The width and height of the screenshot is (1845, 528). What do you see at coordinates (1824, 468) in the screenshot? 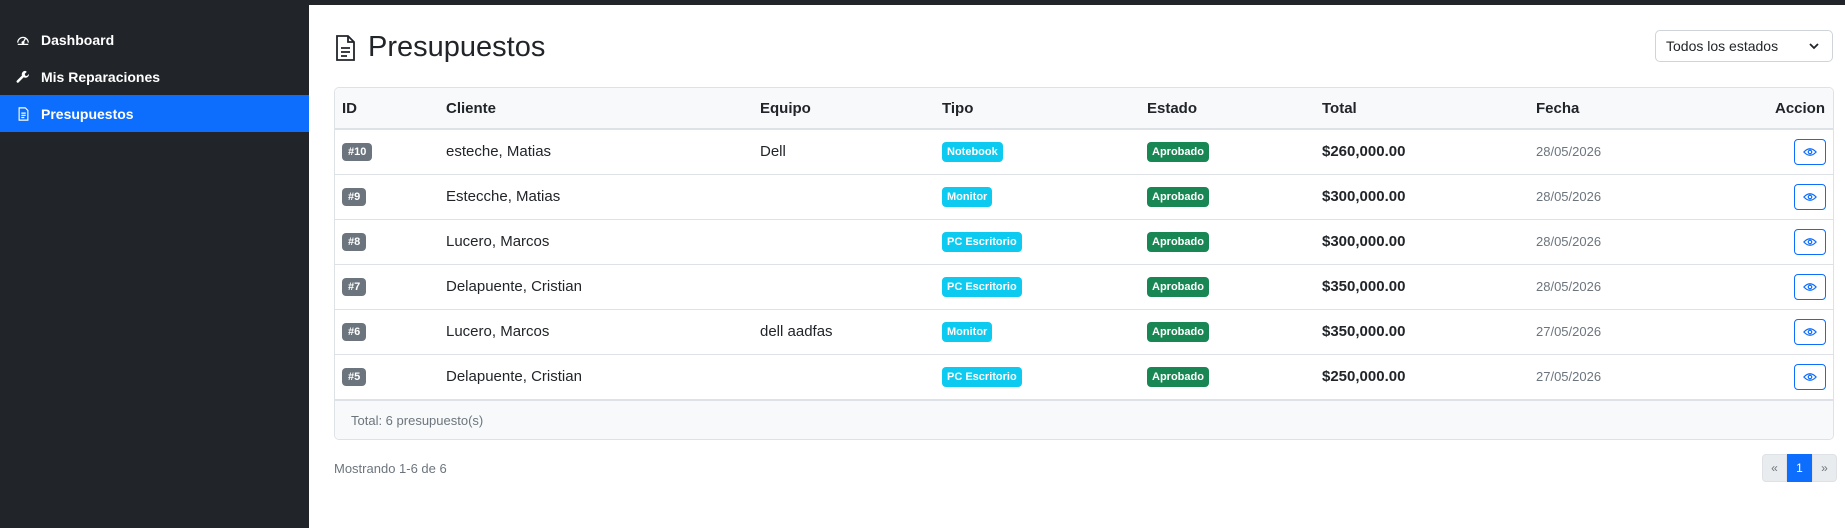
I see `pagination-next: »` at bounding box center [1824, 468].